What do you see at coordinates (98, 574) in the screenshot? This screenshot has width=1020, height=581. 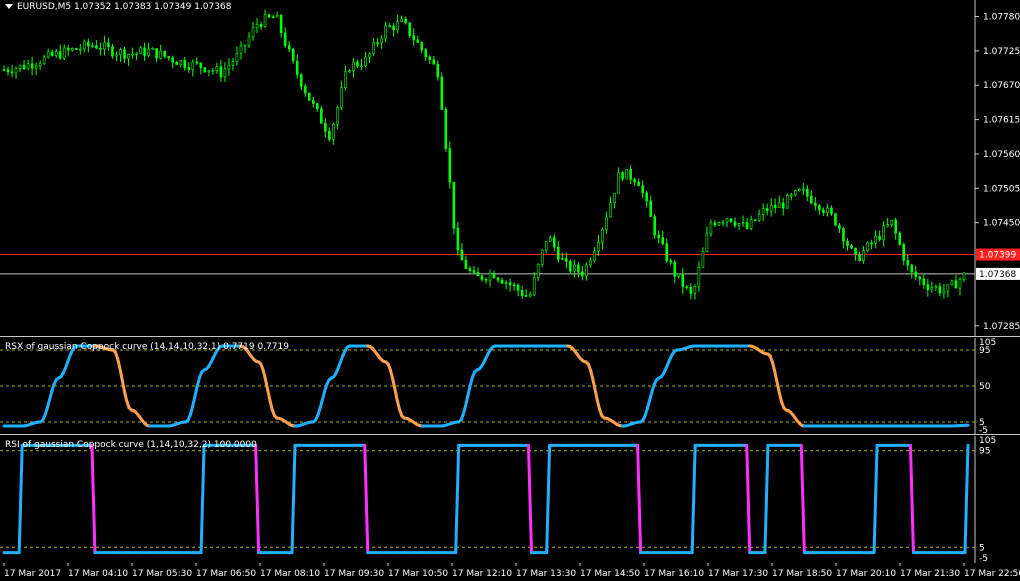 I see `time-label: 17 Mar 04:10` at bounding box center [98, 574].